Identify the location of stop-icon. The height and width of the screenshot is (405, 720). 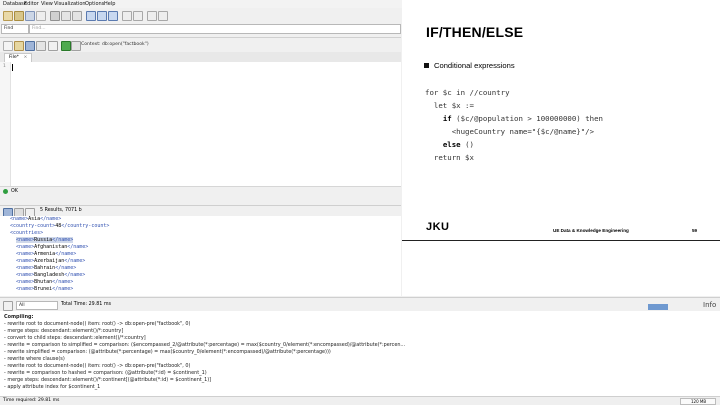
(76, 46).